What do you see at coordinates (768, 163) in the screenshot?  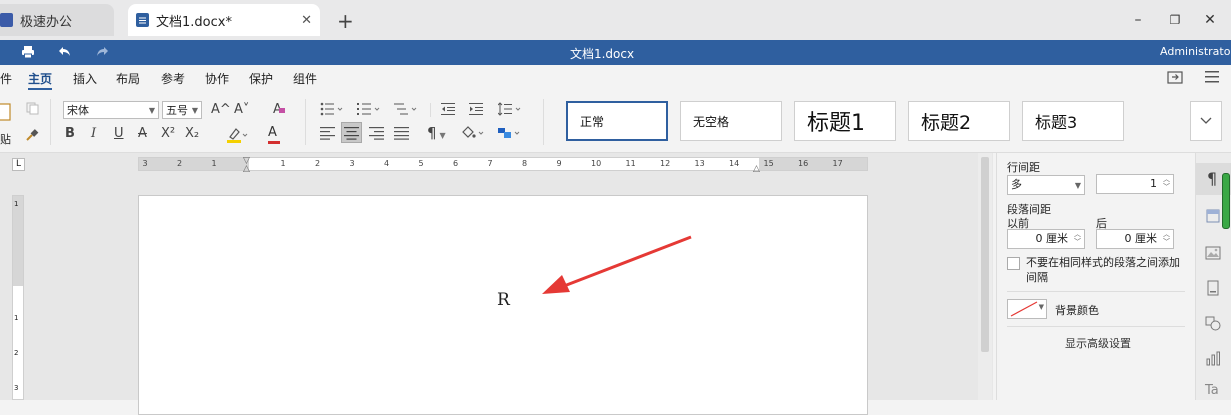 I see `ruler-number: 15` at bounding box center [768, 163].